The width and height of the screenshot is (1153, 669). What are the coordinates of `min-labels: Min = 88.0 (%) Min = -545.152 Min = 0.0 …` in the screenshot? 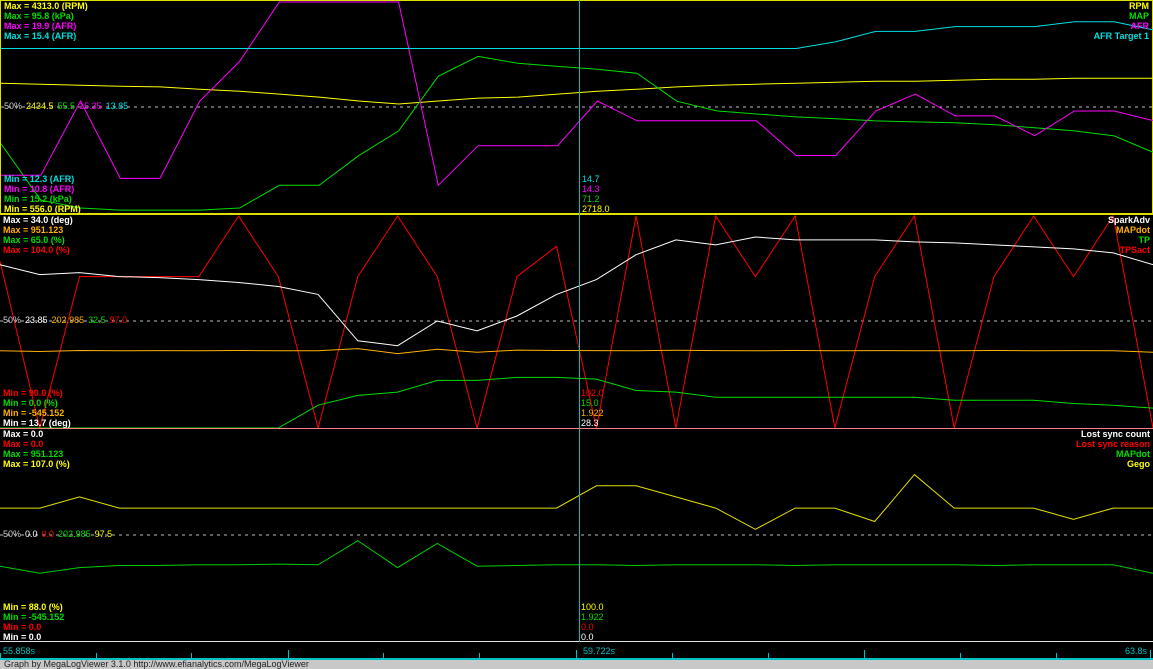 It's located at (33, 622).